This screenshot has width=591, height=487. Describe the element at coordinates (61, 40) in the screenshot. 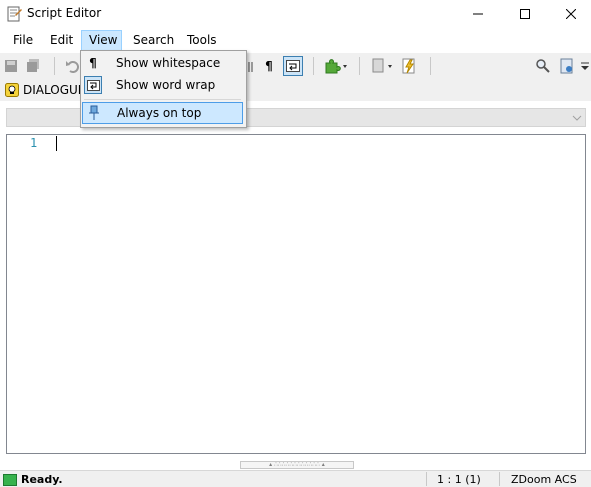

I see `menu-edit: Edit` at that location.